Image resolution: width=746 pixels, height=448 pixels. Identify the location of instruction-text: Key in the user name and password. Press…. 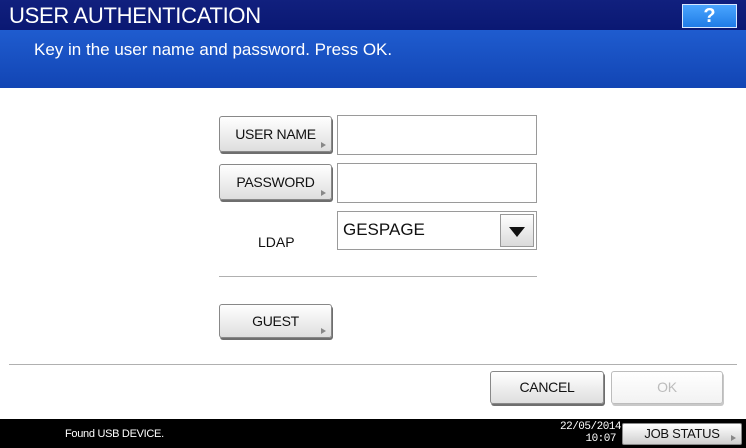
(213, 49).